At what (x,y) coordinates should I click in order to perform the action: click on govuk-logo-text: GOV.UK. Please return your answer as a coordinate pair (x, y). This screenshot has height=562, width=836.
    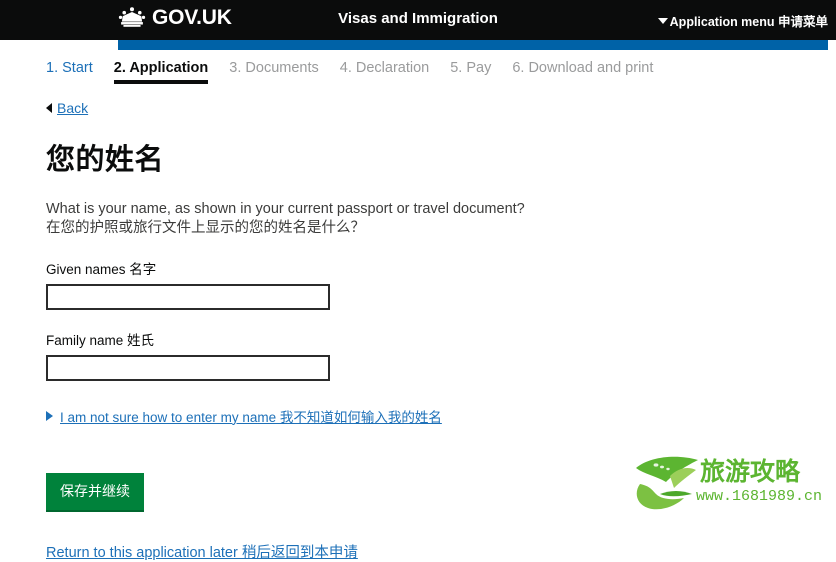
    Looking at the image, I should click on (192, 17).